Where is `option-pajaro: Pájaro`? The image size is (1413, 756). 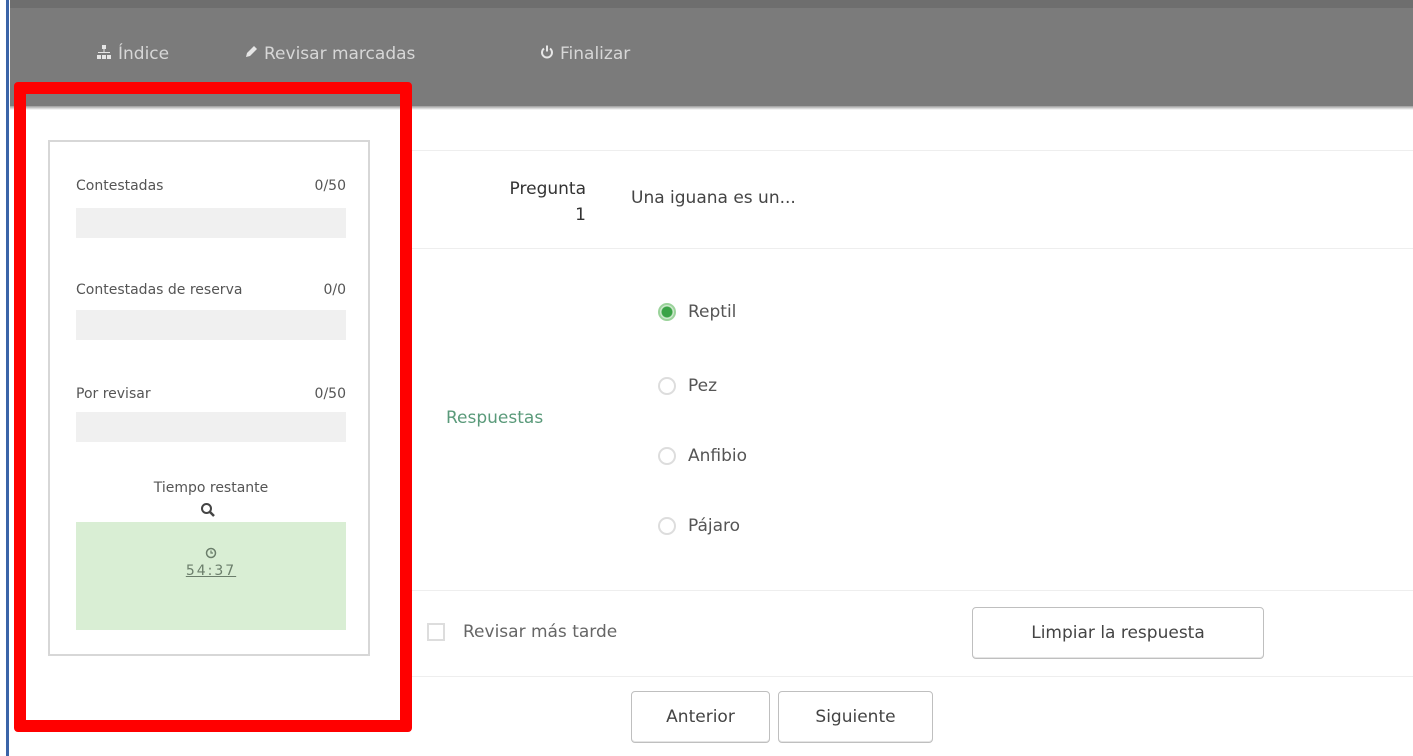 option-pajaro: Pájaro is located at coordinates (699, 526).